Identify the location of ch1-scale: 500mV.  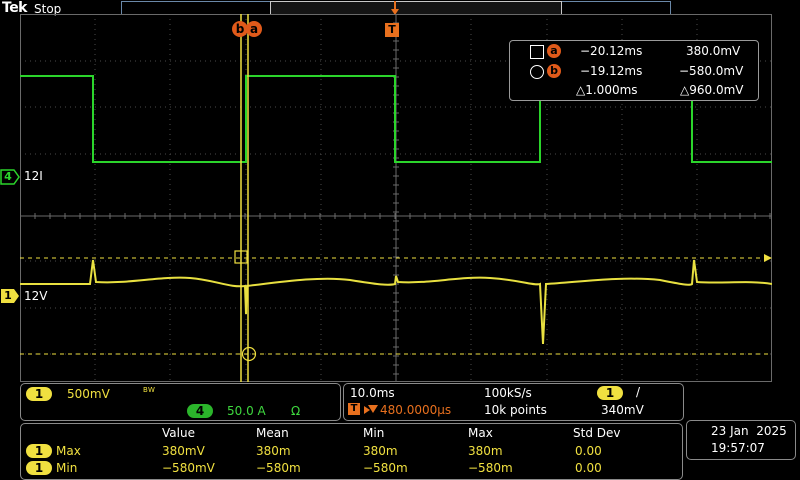
(88, 394).